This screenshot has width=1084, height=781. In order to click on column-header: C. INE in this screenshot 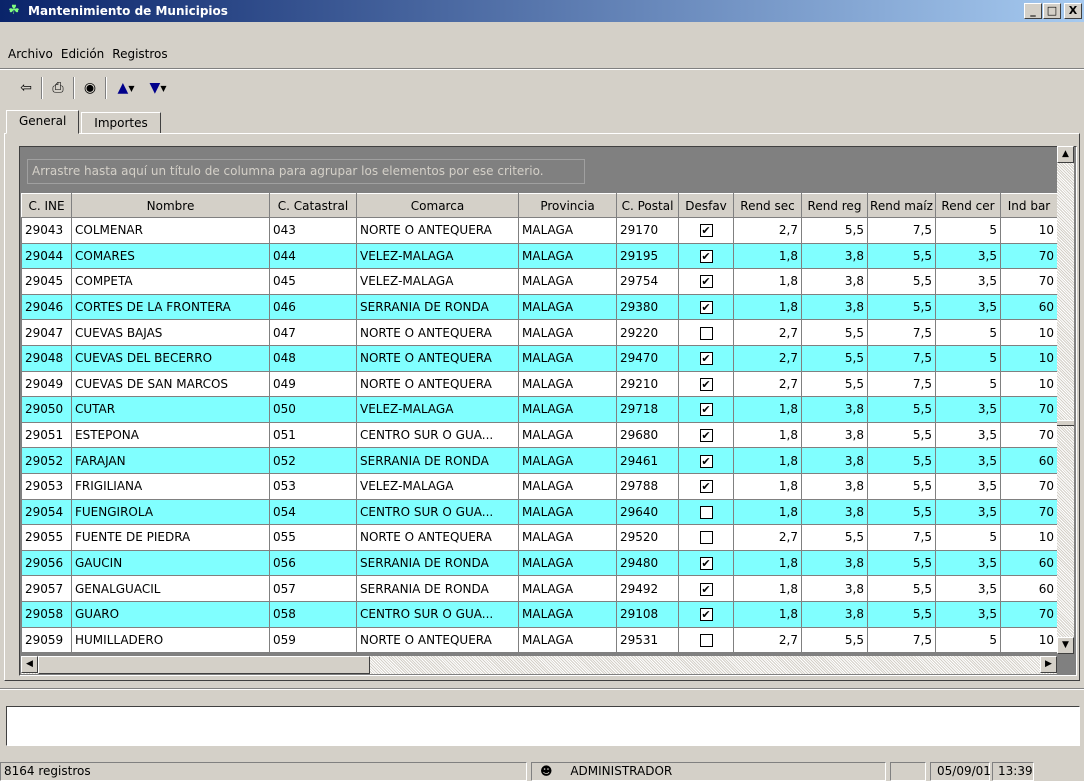, I will do `click(46, 205)`.